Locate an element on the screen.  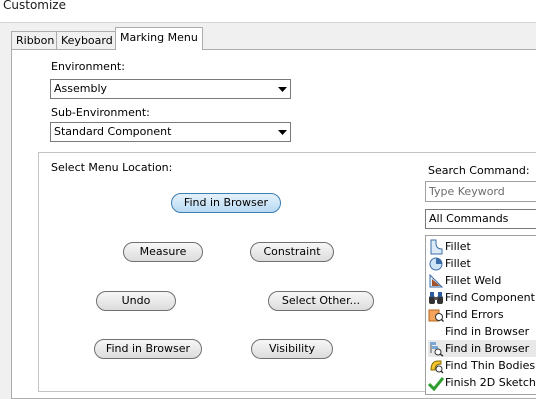
environment-dropdown: Assembly is located at coordinates (170, 89).